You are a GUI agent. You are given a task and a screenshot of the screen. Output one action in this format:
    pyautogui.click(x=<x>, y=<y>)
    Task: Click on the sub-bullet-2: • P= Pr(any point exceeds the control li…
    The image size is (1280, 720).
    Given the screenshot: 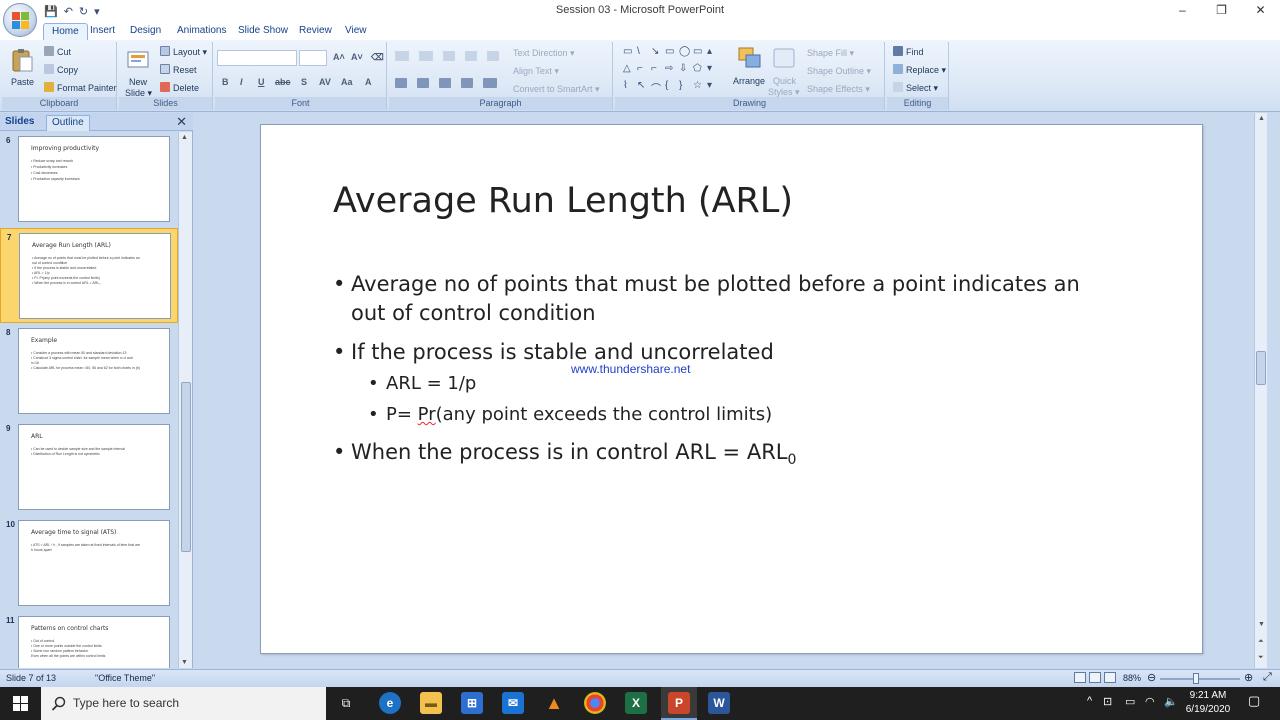 What is the action you would take?
    pyautogui.click(x=570, y=415)
    